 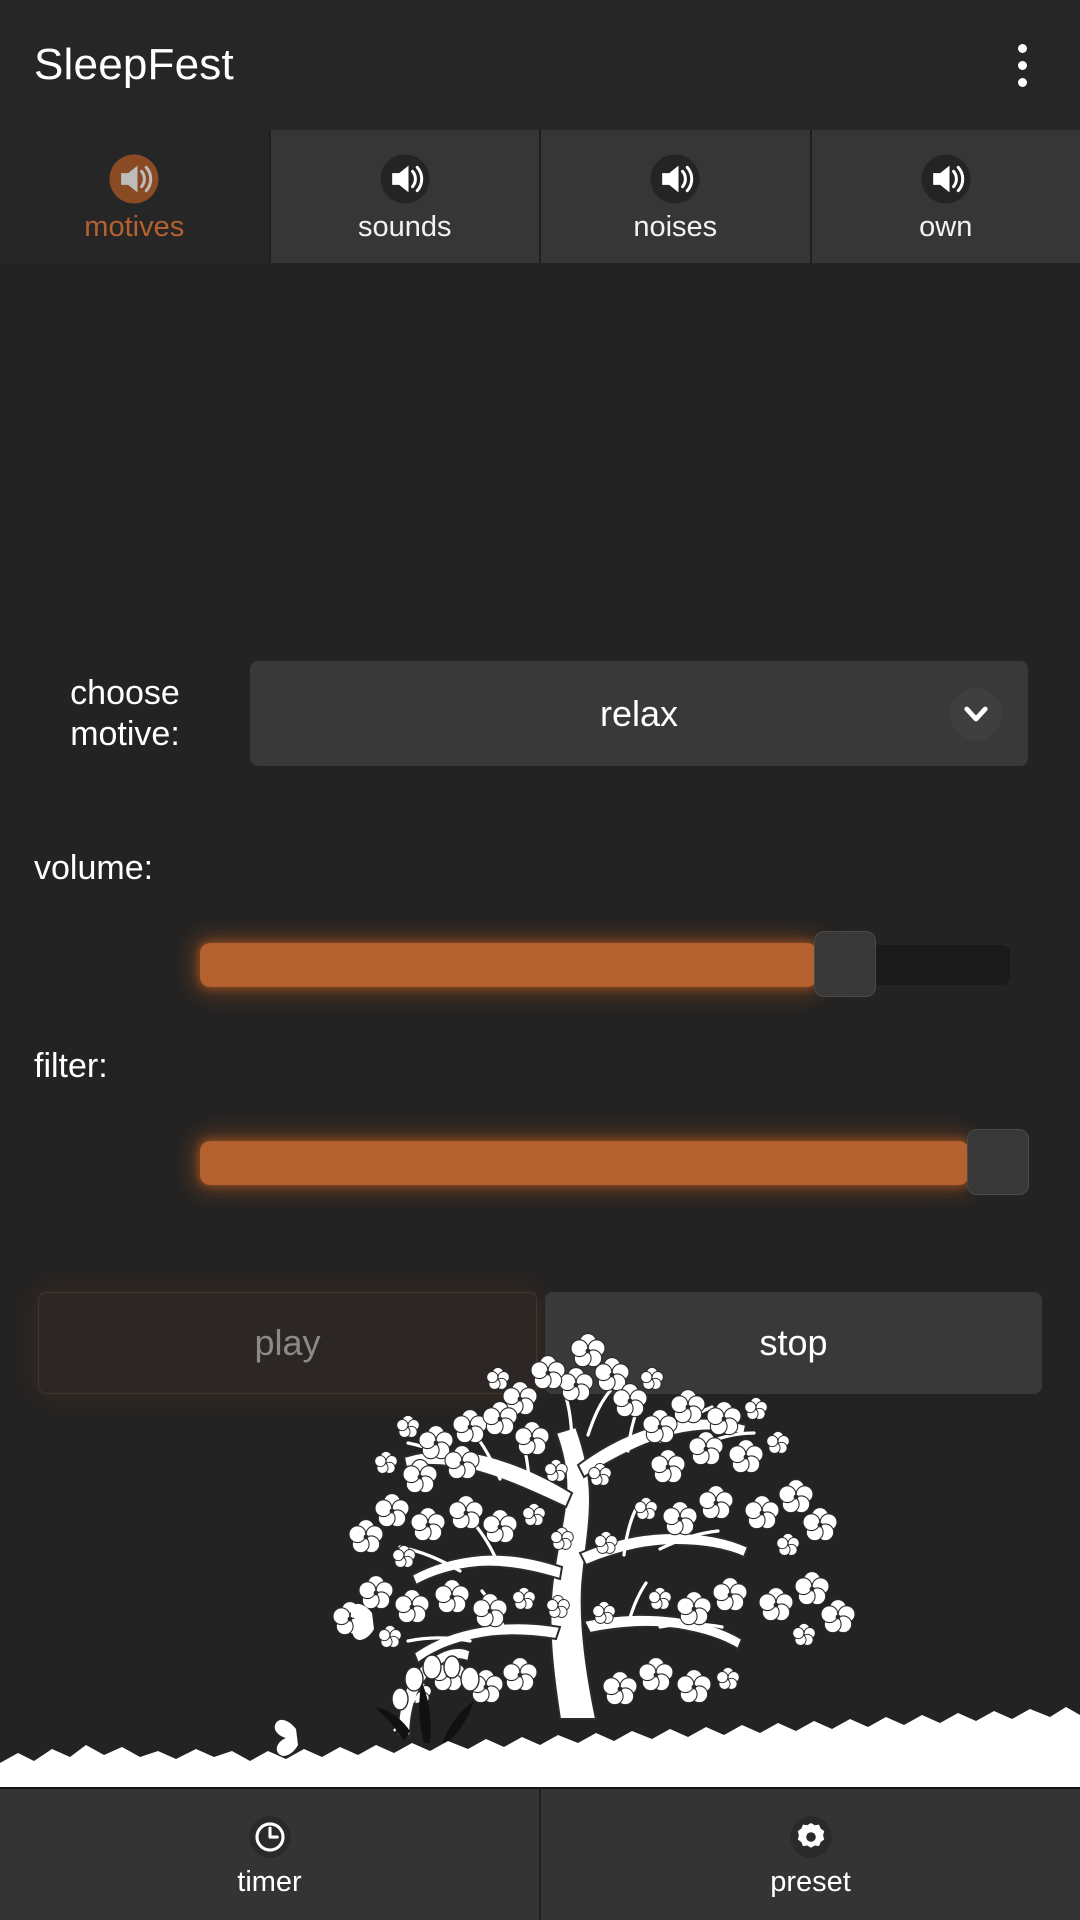 I want to click on play-button: play, so click(x=287, y=1343).